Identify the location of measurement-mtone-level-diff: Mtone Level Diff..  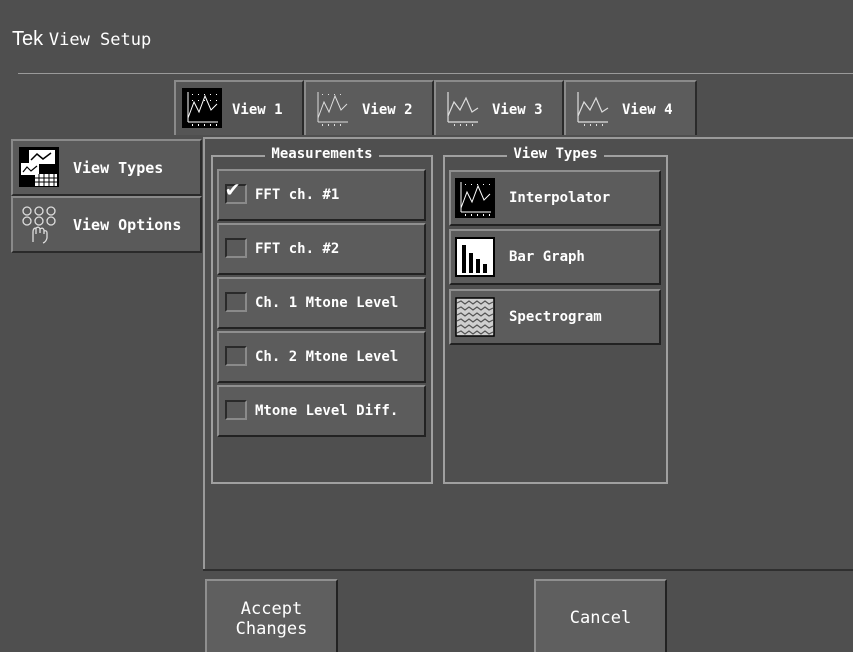
(321, 411).